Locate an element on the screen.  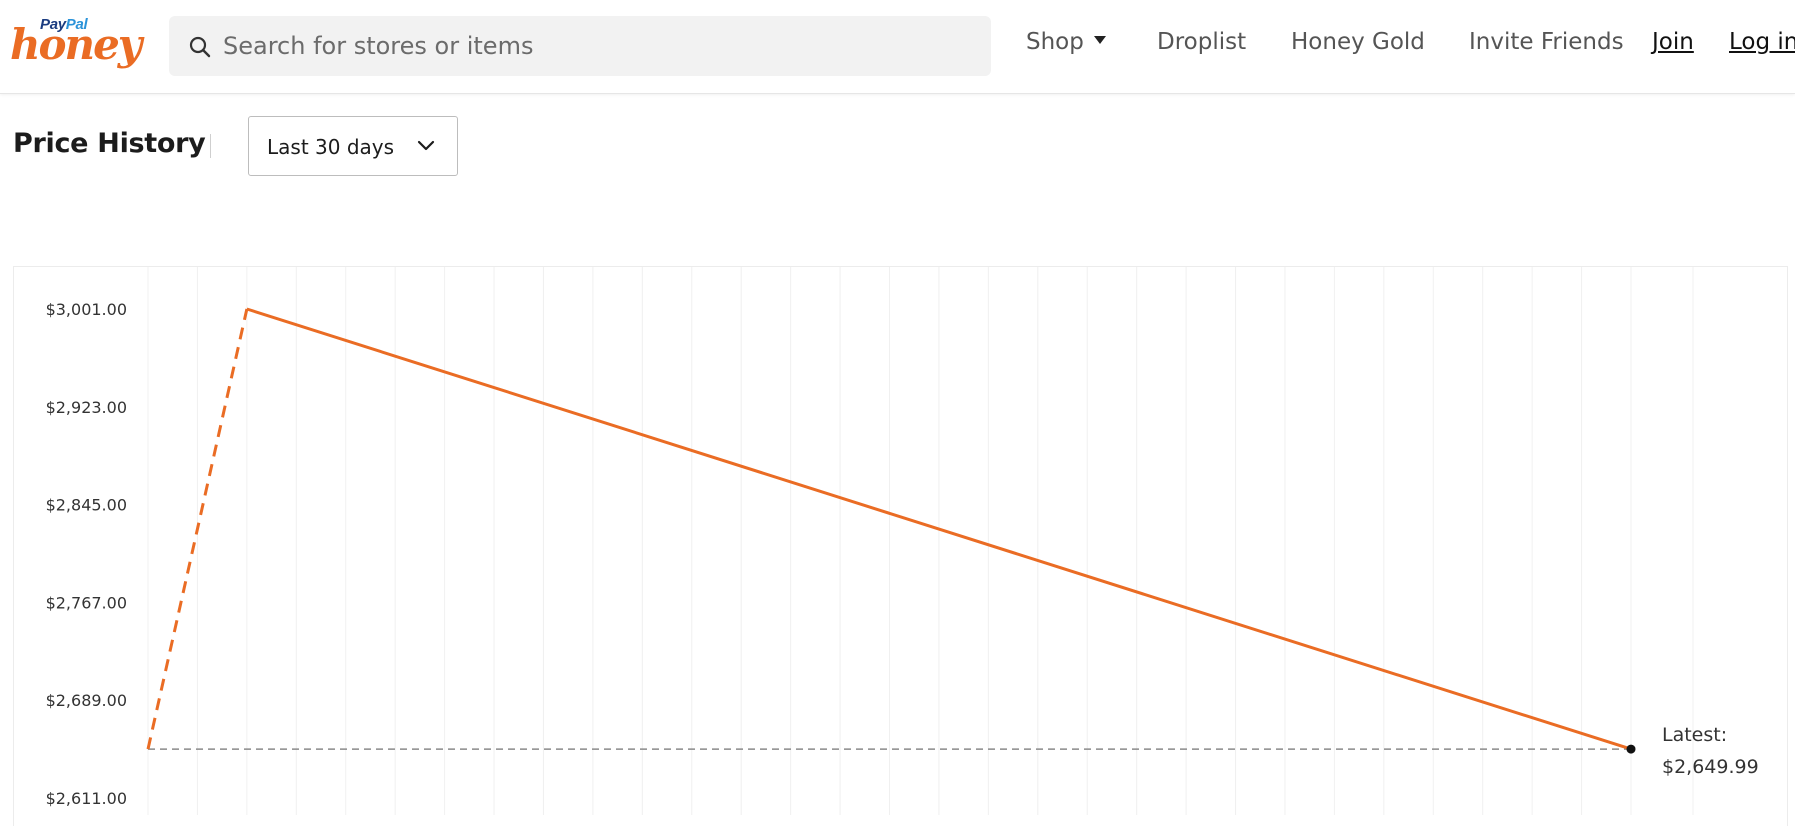
search-input is located at coordinates (593, 46).